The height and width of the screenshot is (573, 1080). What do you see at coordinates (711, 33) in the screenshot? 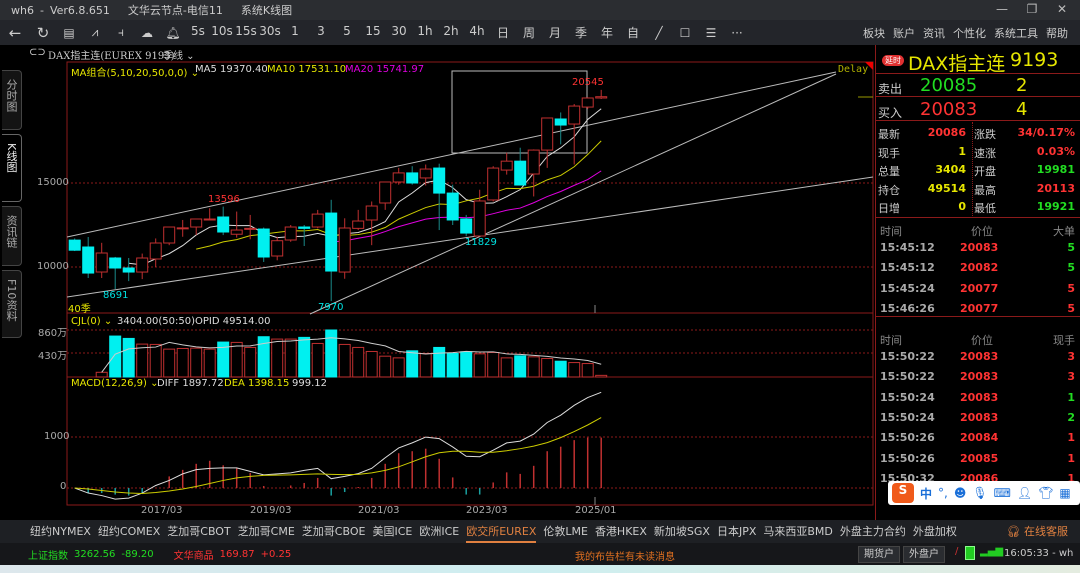
I see `text-icon: ☰` at bounding box center [711, 33].